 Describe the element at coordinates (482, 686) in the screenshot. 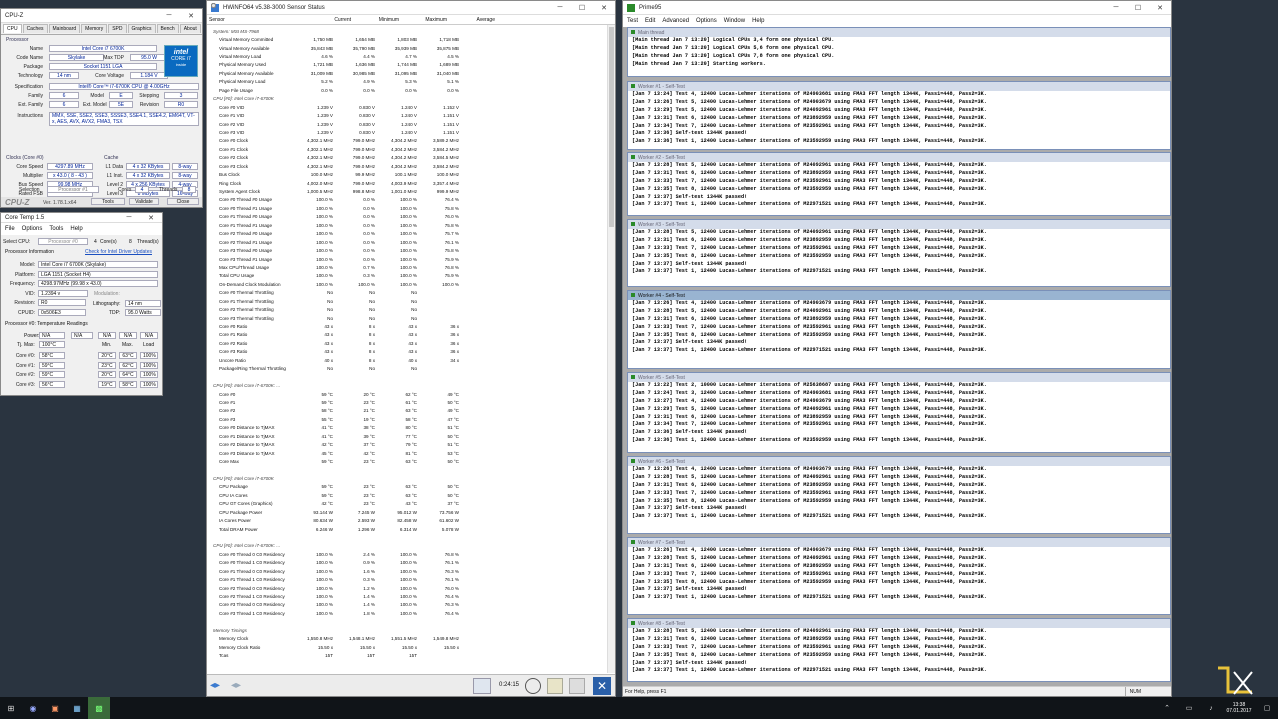

I see `network-icon` at that location.